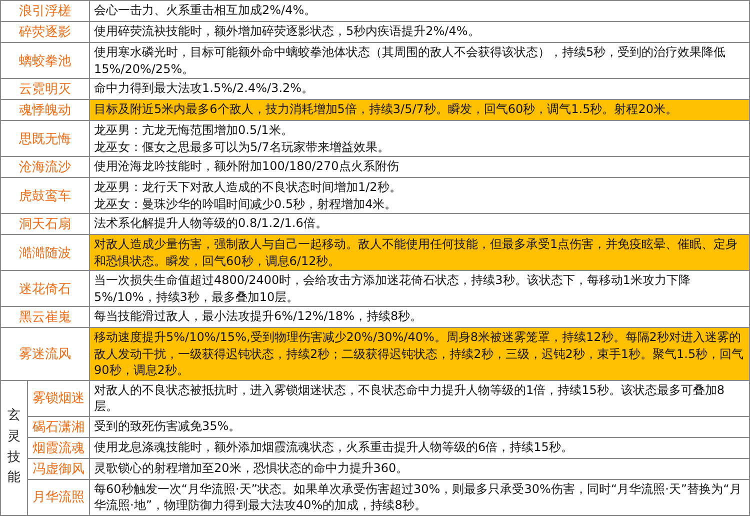 Image resolution: width=750 pixels, height=528 pixels. What do you see at coordinates (211, 223) in the screenshot?
I see `description-text: 法术系化解提升人物等级的0.8/1.2/1.6倍。` at bounding box center [211, 223].